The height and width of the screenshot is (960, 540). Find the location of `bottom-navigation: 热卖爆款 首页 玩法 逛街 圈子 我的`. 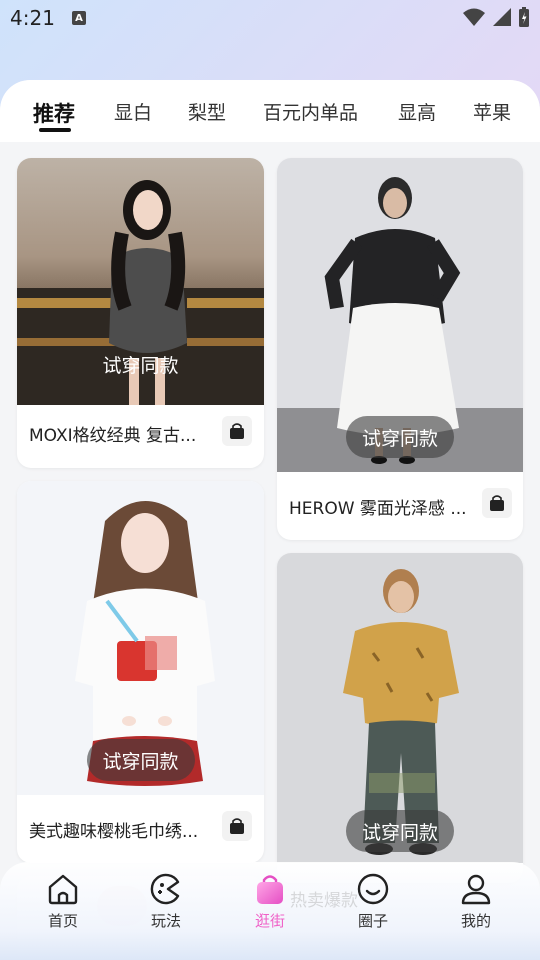

bottom-navigation: 热卖爆款 首页 玩法 逛街 圈子 我的 is located at coordinates (270, 911).